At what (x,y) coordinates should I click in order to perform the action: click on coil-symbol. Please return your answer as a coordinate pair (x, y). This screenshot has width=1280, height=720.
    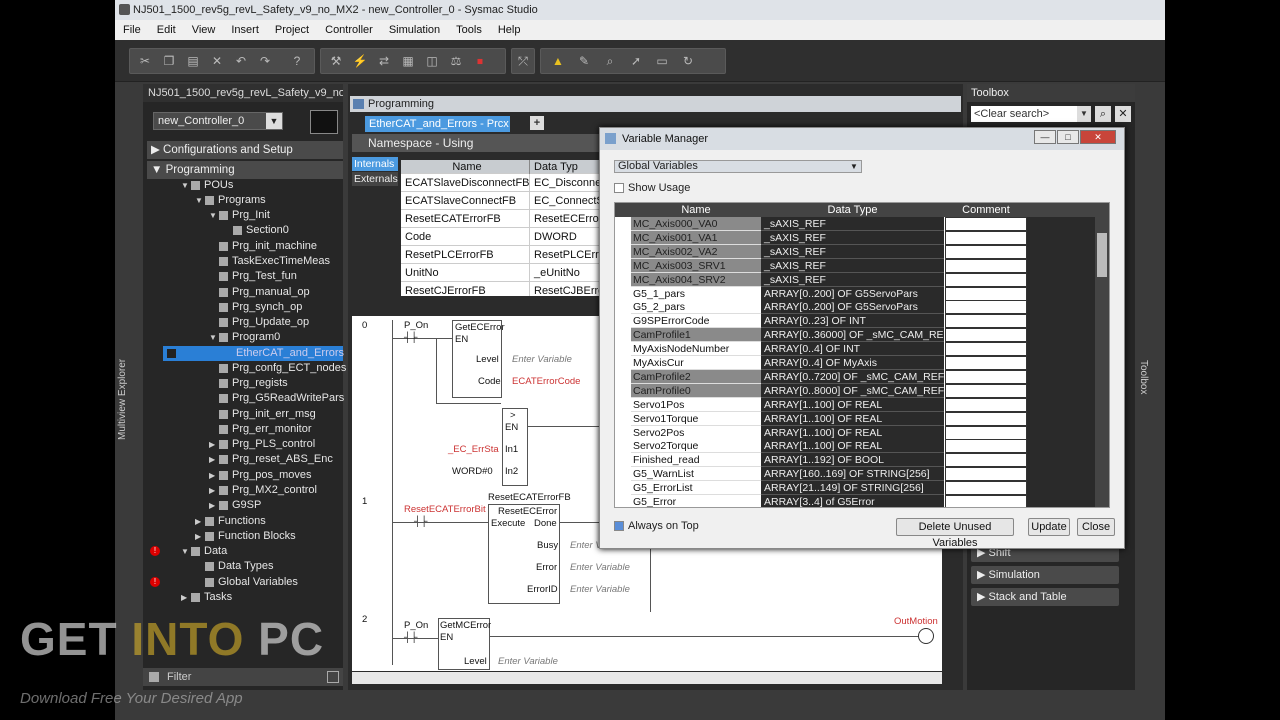
    Looking at the image, I should click on (926, 636).